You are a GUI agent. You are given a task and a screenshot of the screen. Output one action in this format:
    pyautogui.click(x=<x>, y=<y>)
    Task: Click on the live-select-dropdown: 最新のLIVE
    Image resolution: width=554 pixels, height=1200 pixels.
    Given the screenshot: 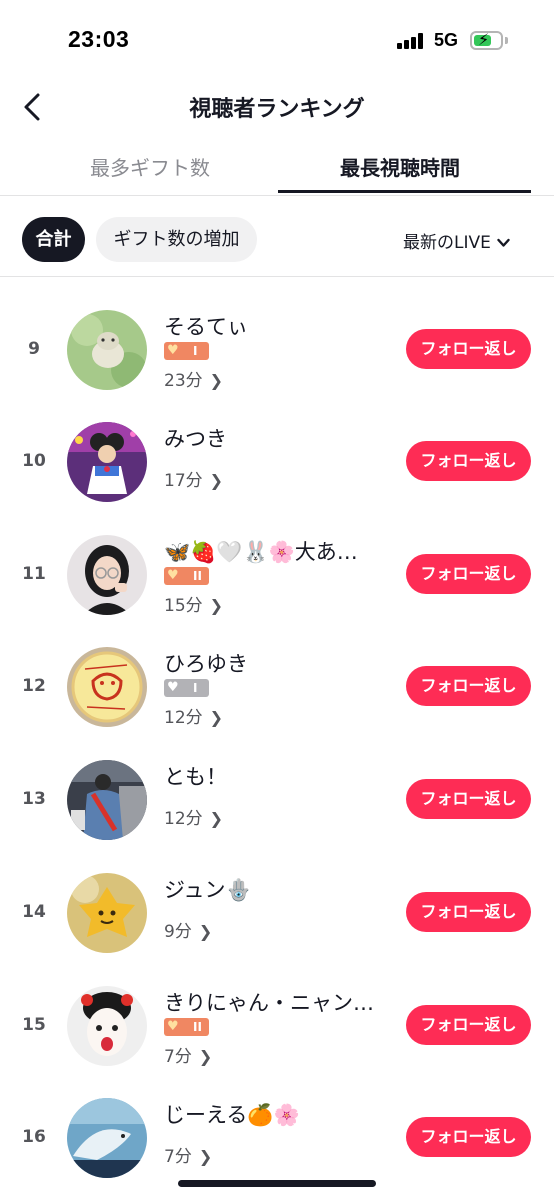 What is the action you would take?
    pyautogui.click(x=456, y=240)
    